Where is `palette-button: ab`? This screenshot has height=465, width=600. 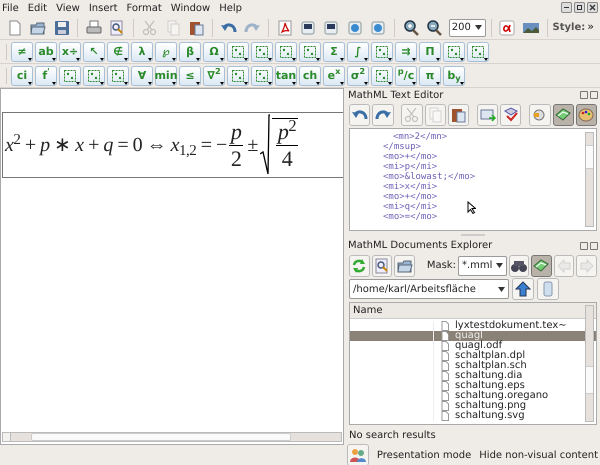
palette-button: ab is located at coordinates (46, 52).